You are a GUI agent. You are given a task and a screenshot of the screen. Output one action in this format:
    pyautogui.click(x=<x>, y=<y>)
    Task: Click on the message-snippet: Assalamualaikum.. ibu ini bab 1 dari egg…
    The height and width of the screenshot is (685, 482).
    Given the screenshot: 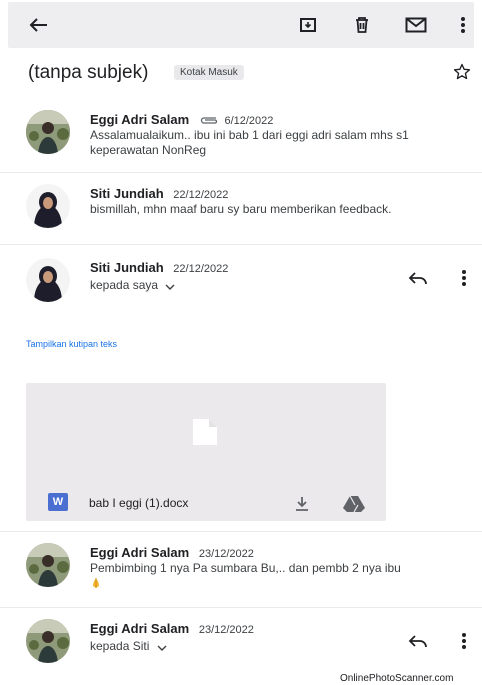 What is the action you would take?
    pyautogui.click(x=249, y=142)
    